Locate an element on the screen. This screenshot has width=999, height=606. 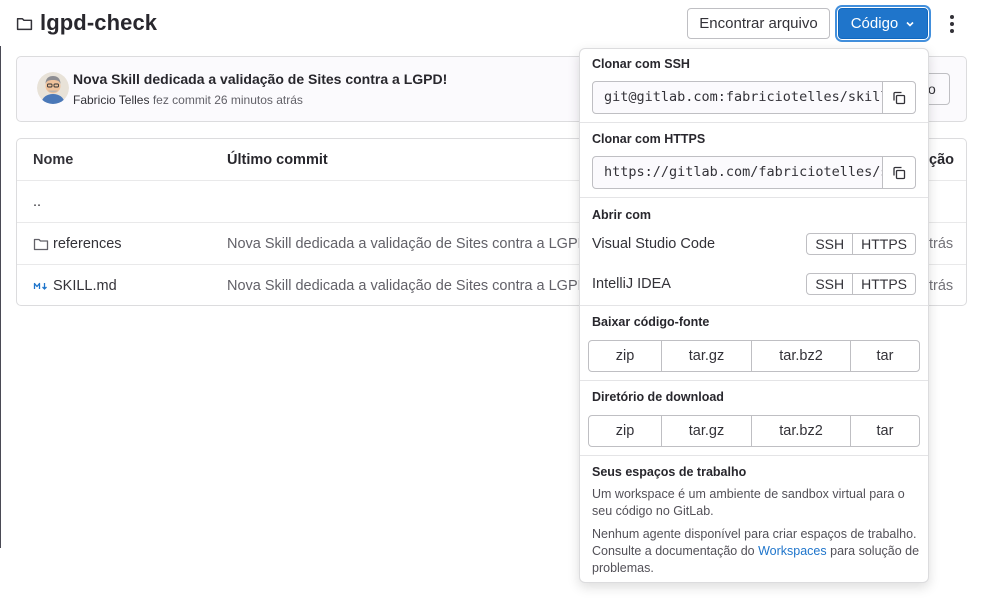
download-source-buttons: zip tar.gz tar.bz2 tar is located at coordinates (754, 356).